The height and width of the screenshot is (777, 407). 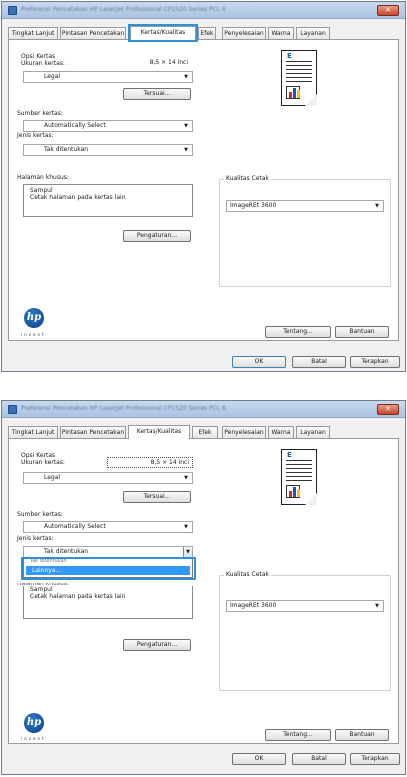 I want to click on highlight-callout, so click(x=108, y=568).